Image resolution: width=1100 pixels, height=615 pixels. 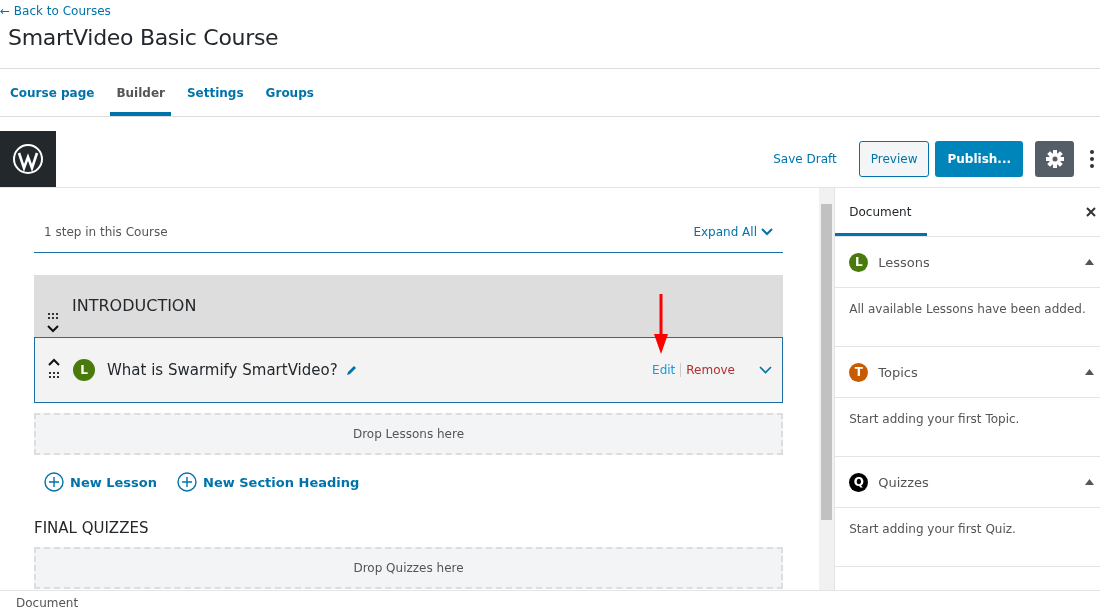 What do you see at coordinates (52, 92) in the screenshot?
I see `tab: Course page` at bounding box center [52, 92].